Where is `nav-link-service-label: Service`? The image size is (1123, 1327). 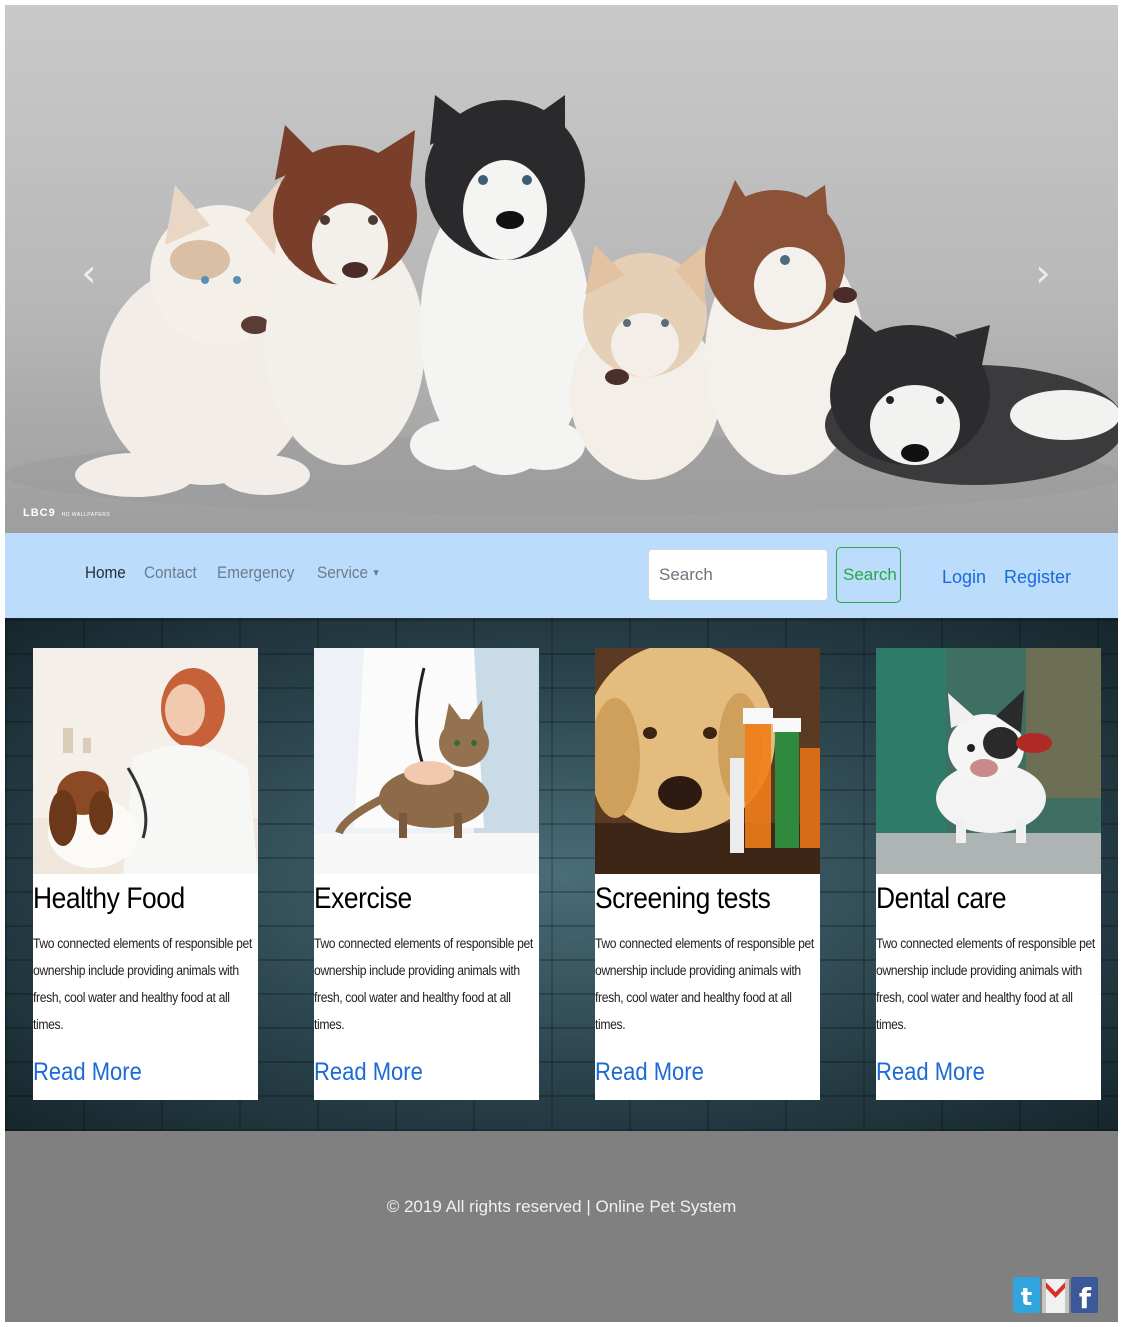 nav-link-service-label: Service is located at coordinates (342, 572).